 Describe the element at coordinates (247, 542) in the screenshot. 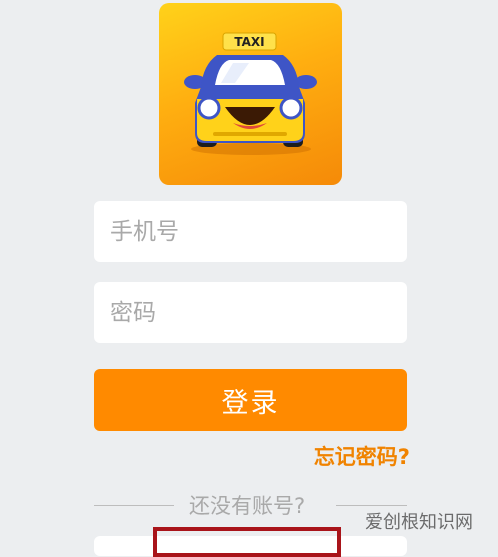

I see `highlight-box` at that location.